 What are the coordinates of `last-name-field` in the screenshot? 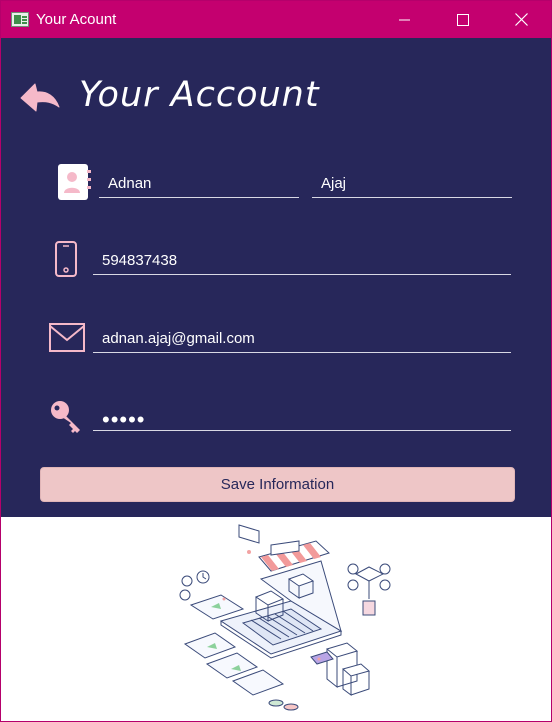 It's located at (412, 184).